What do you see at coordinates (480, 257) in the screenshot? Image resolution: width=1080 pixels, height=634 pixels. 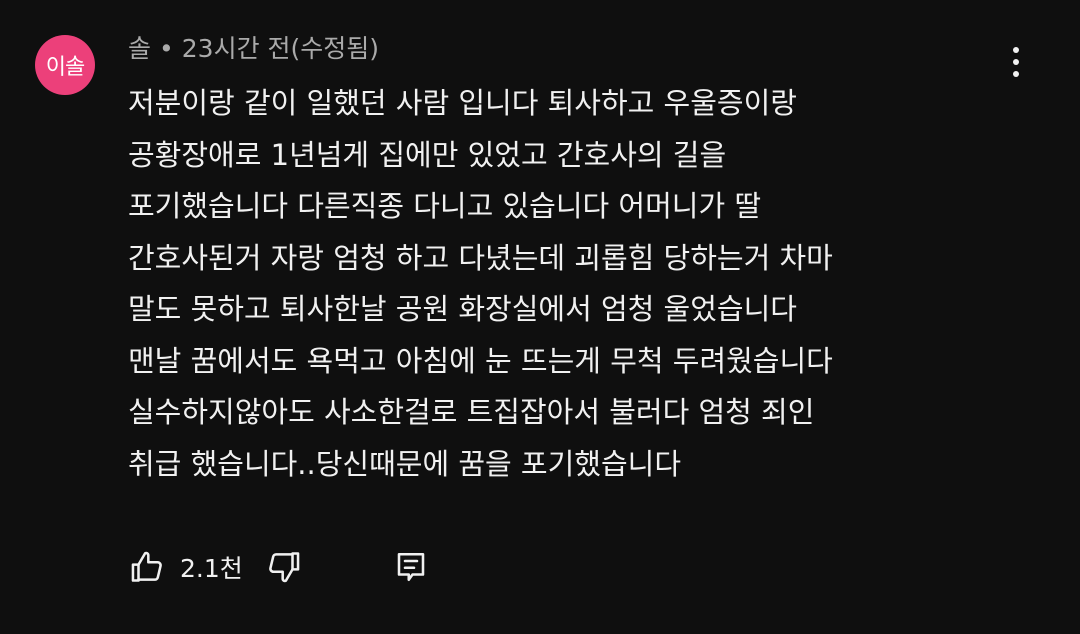 I see `comment-line: 간호사된거 자랑 엄청 하고 다녔는데 괴롭힘 당하는거 차마` at bounding box center [480, 257].